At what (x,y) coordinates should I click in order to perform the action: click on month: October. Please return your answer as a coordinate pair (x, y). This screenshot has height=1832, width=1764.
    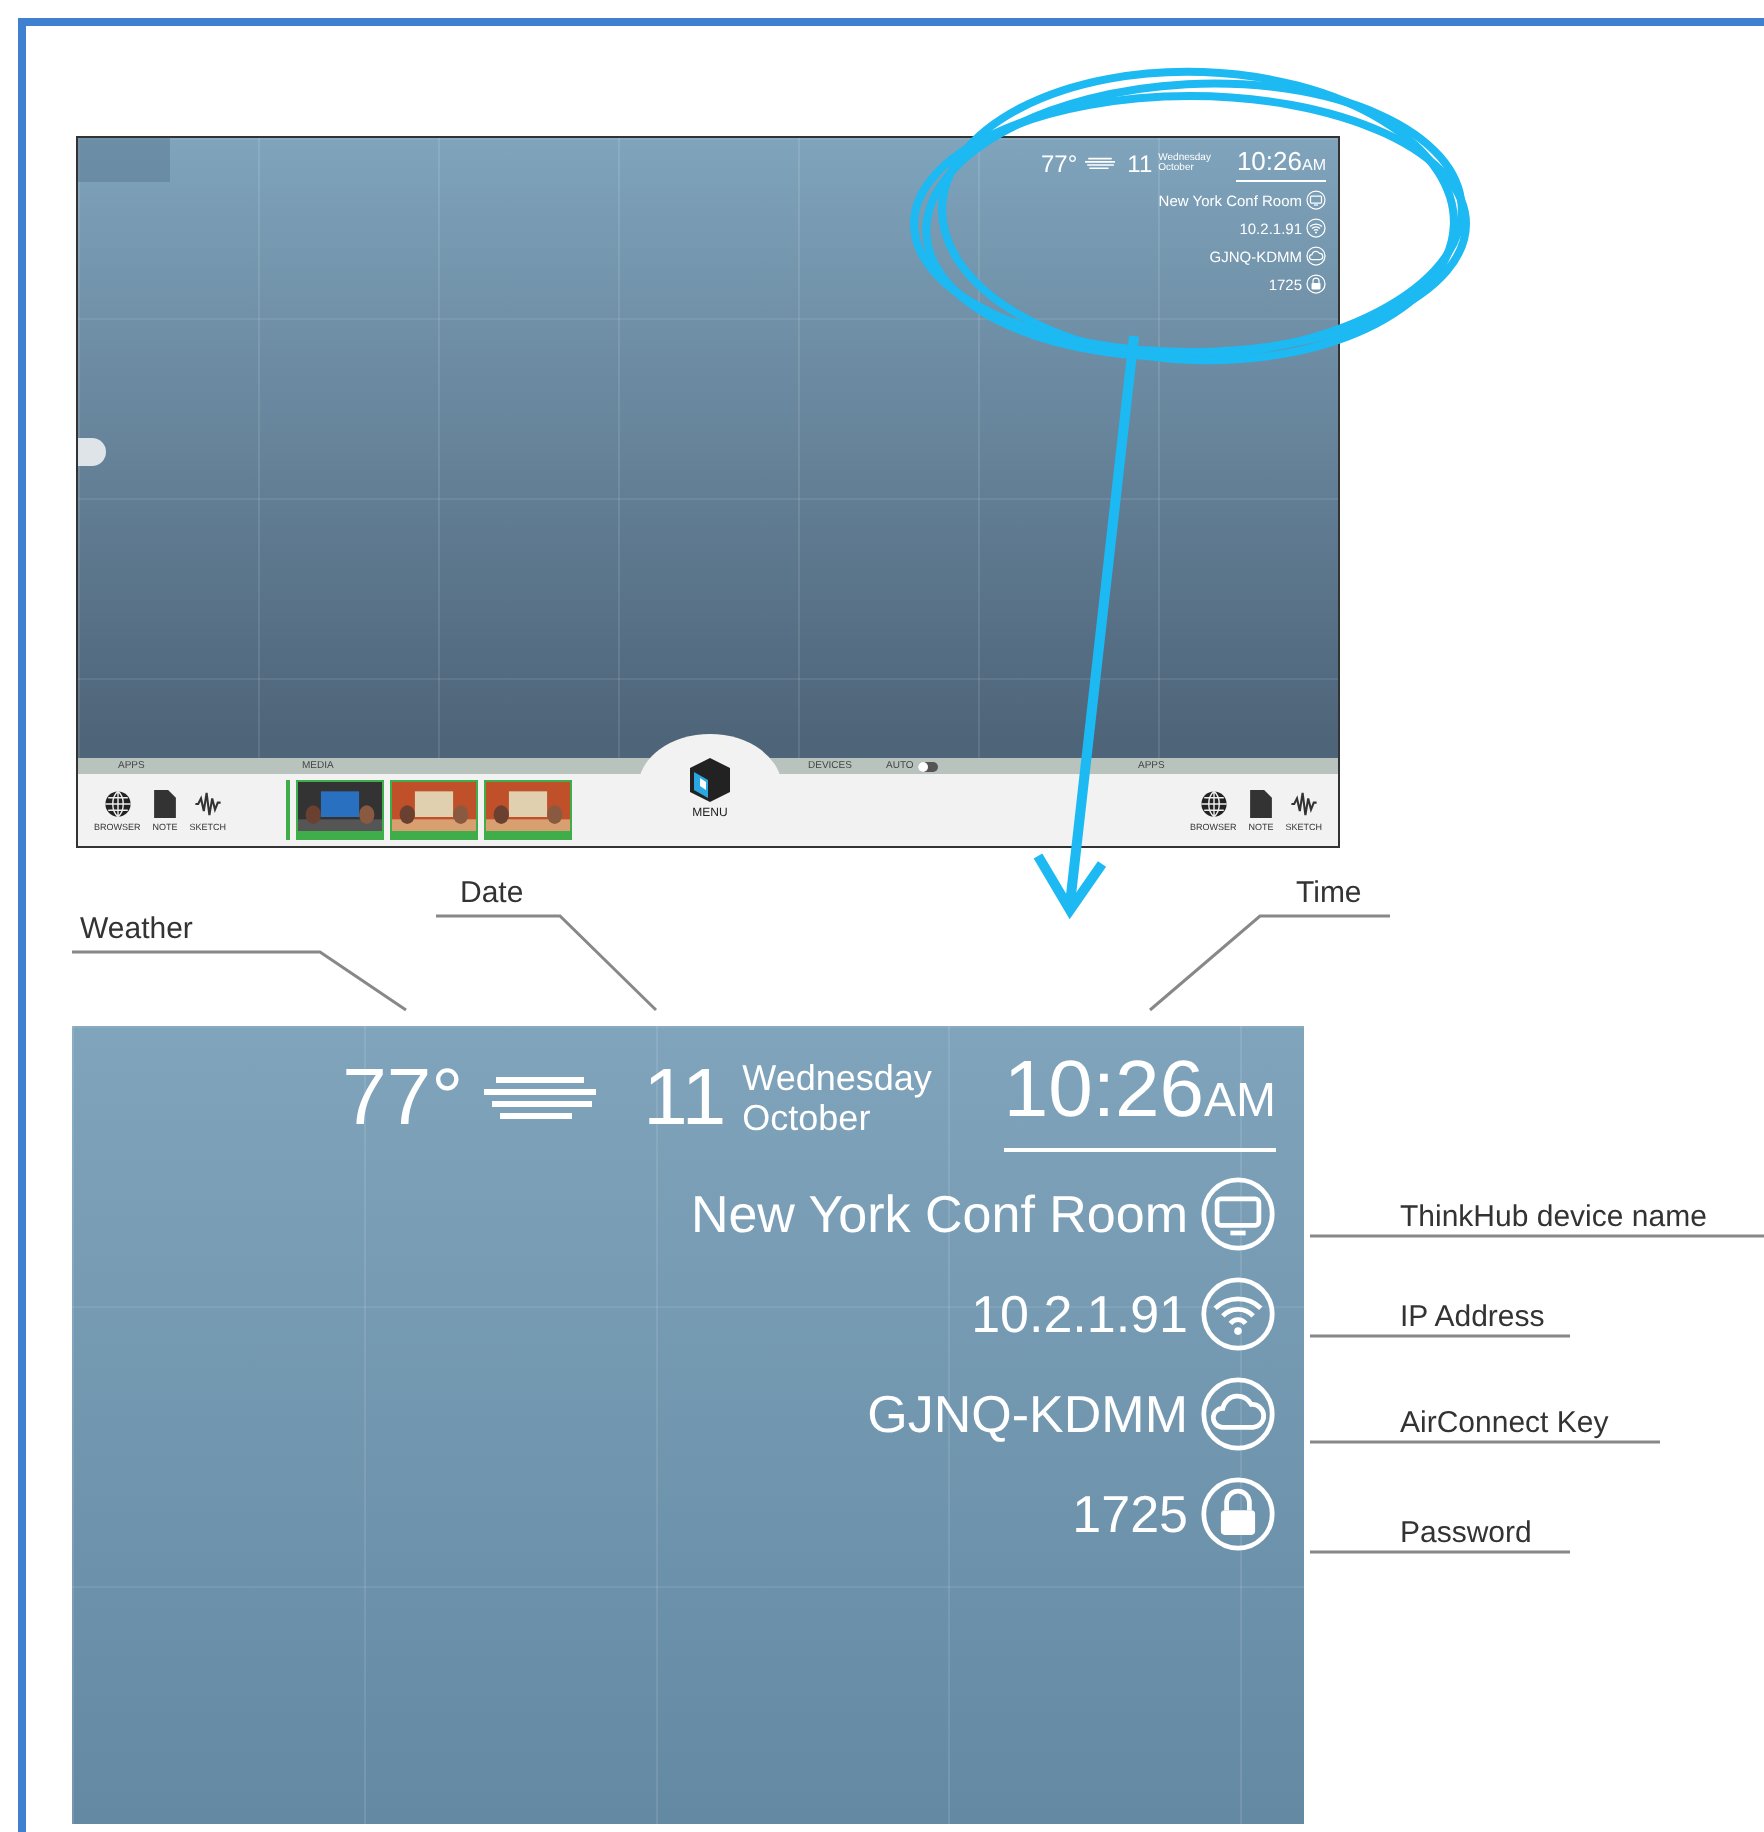
    Looking at the image, I should click on (806, 1119).